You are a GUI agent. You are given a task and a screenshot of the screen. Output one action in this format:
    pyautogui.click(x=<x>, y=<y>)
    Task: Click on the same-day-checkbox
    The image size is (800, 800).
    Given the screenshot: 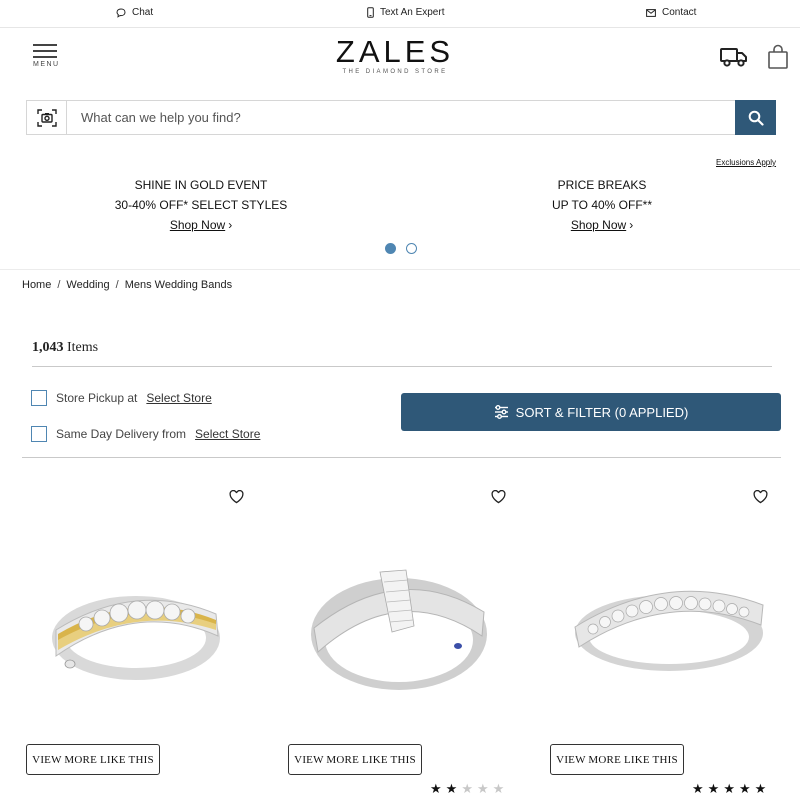 What is the action you would take?
    pyautogui.click(x=39, y=434)
    